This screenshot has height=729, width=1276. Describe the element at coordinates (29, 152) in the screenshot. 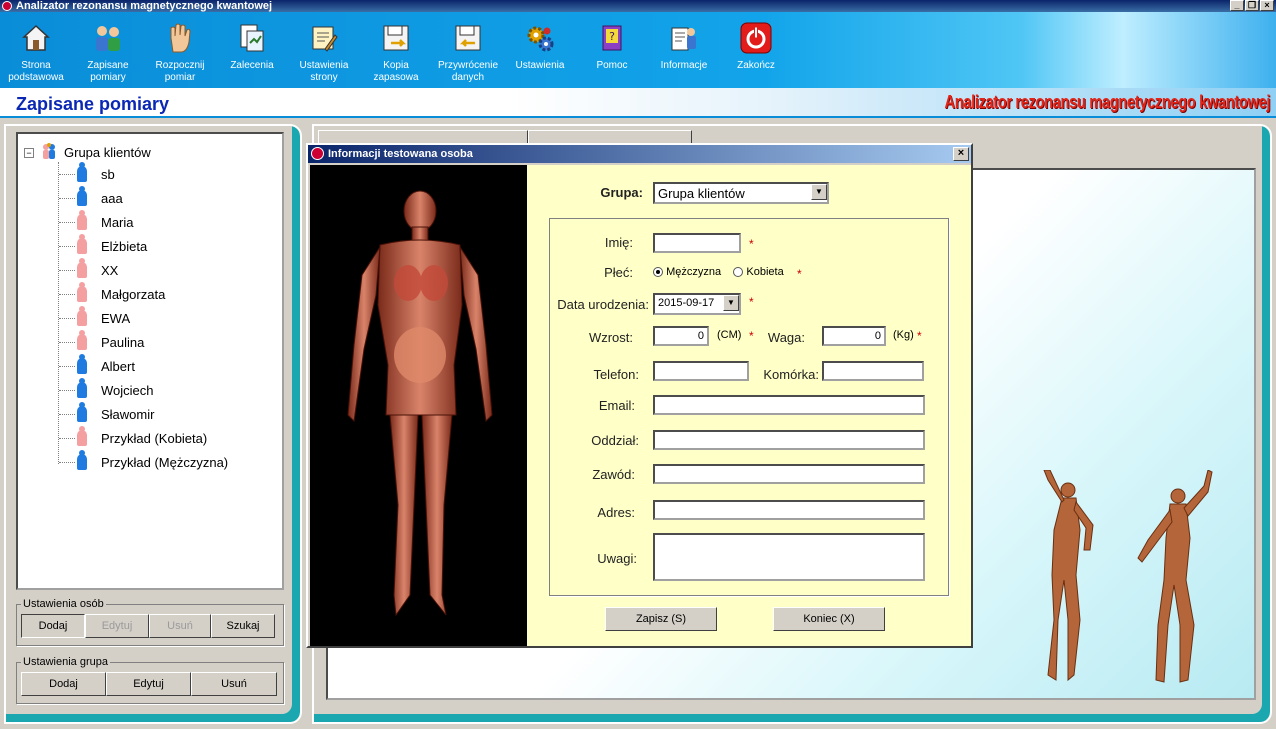

I see `collapse-icon: −` at that location.